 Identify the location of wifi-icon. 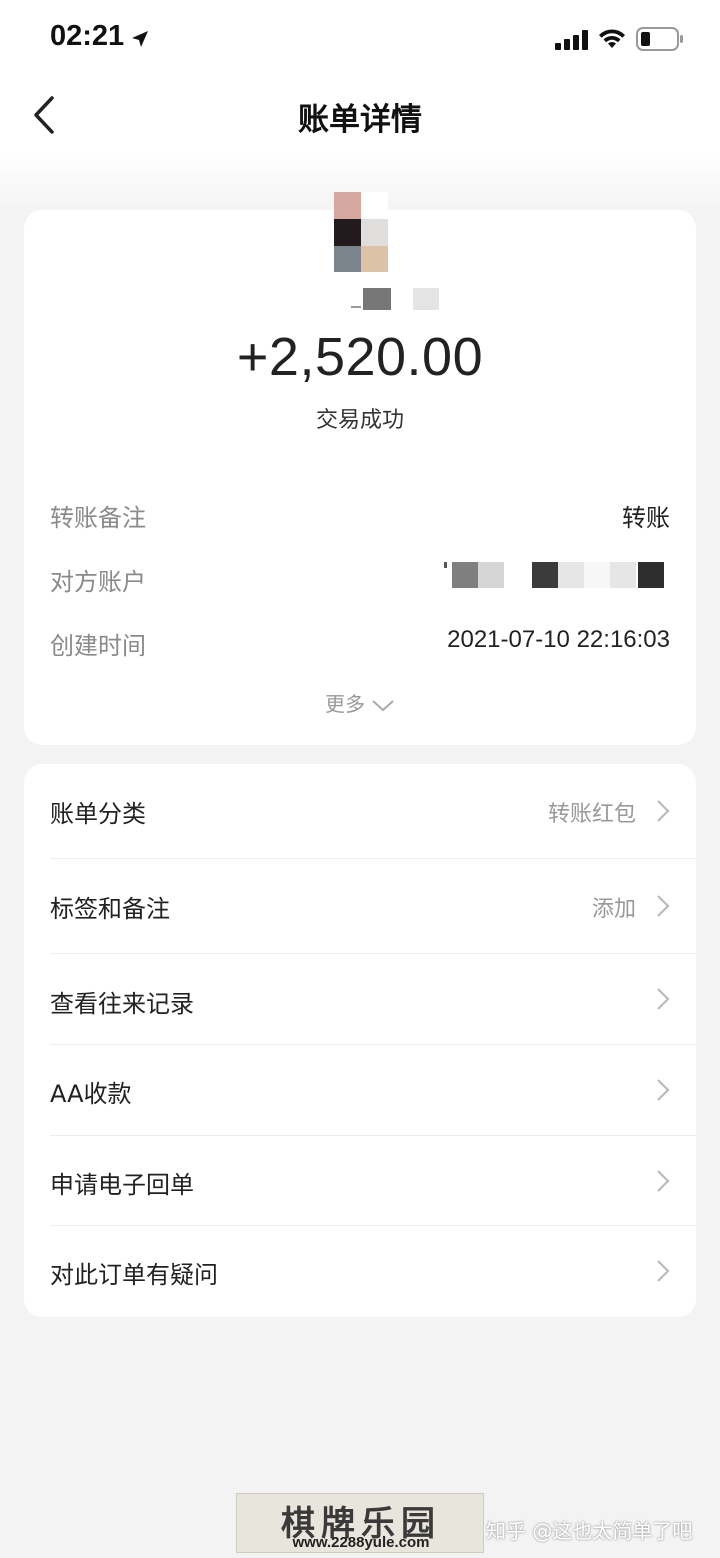
(612, 38).